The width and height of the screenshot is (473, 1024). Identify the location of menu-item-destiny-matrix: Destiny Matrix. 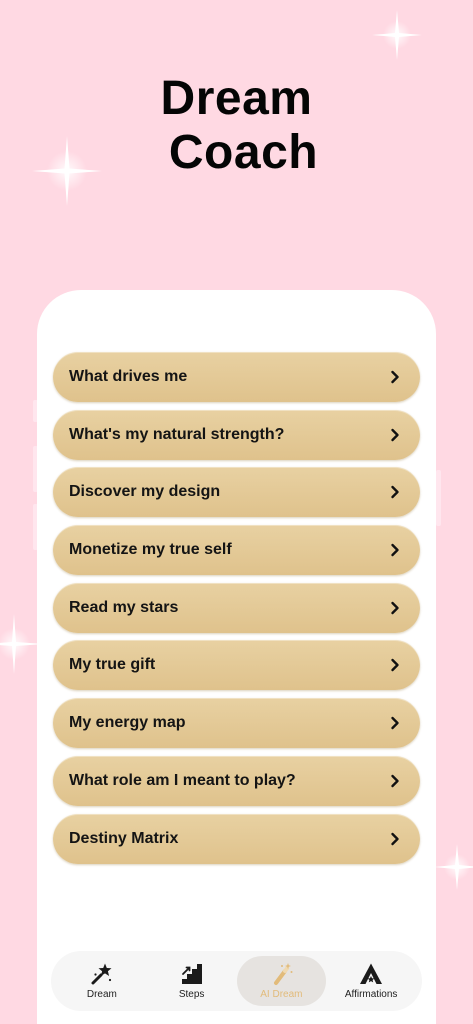
(236, 838).